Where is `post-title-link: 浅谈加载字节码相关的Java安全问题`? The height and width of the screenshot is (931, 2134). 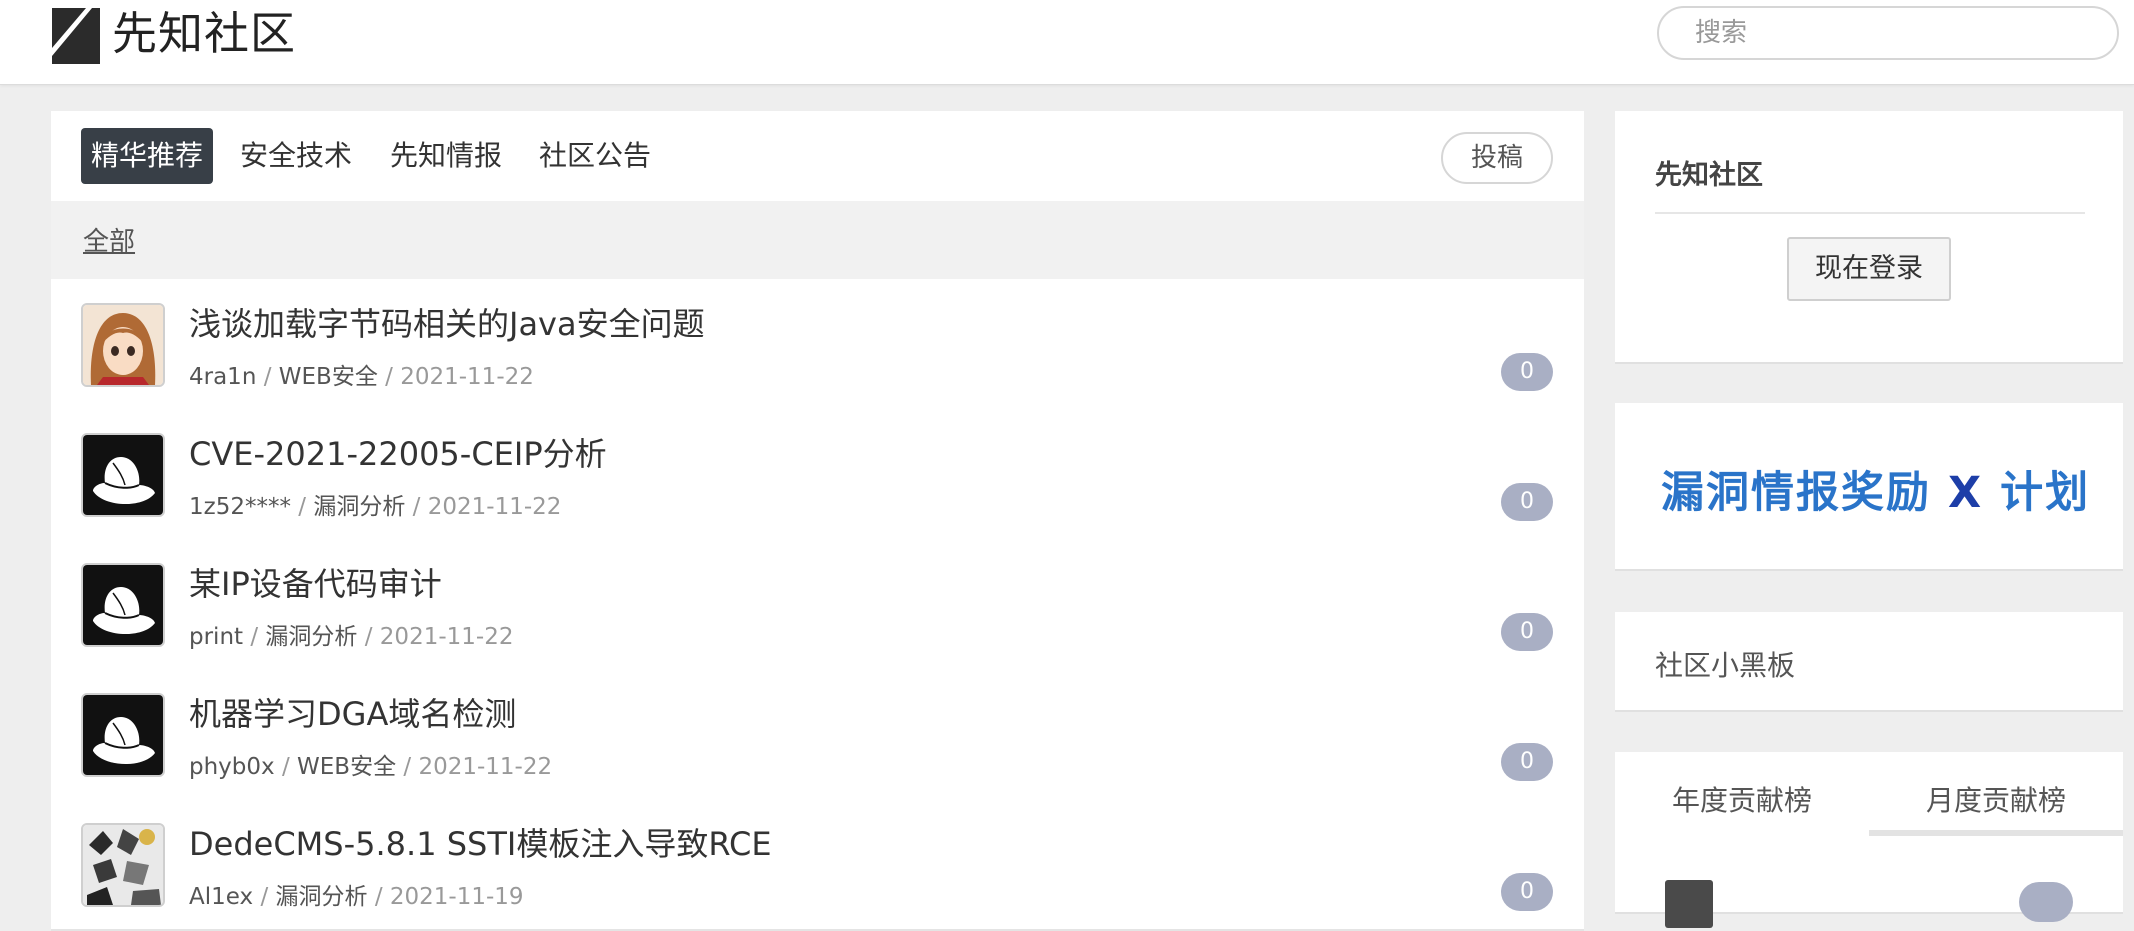
post-title-link: 浅谈加载字节码相关的Java安全问题 is located at coordinates (447, 322).